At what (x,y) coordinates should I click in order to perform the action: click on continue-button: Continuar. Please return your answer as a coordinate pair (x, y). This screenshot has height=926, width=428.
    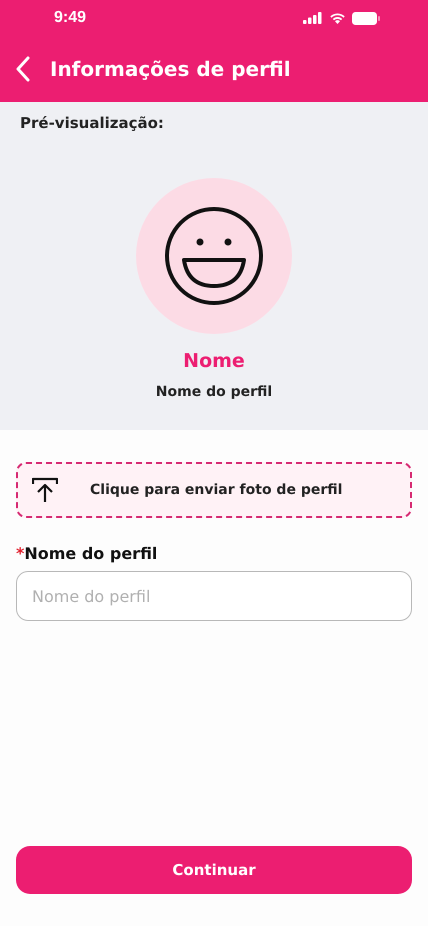
    Looking at the image, I should click on (214, 870).